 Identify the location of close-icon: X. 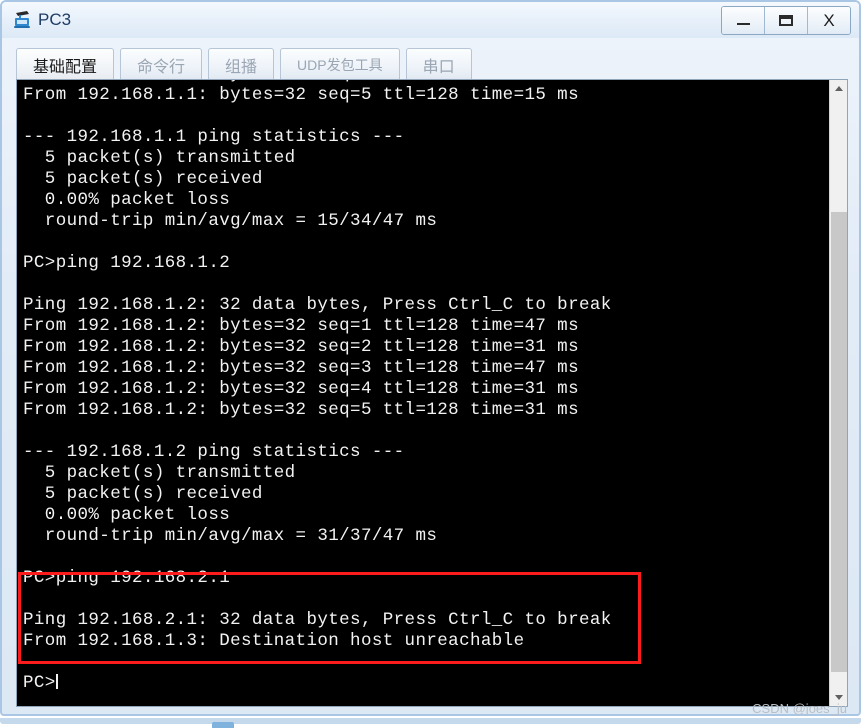
(829, 20).